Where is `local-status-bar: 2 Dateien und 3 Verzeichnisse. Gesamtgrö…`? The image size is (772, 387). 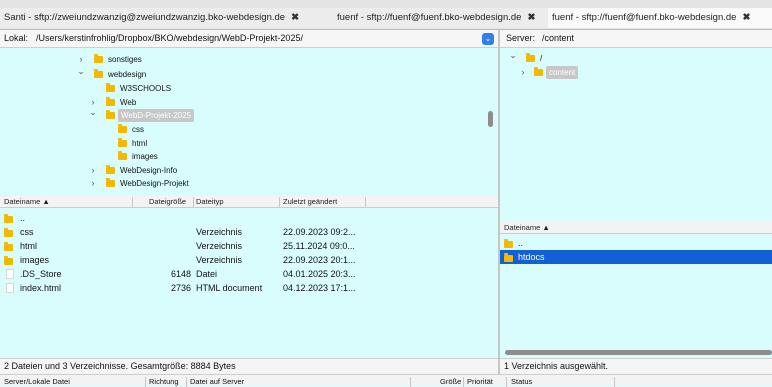
local-status-bar: 2 Dateien und 3 Verzeichnisse. Gesamtgrö… is located at coordinates (249, 365).